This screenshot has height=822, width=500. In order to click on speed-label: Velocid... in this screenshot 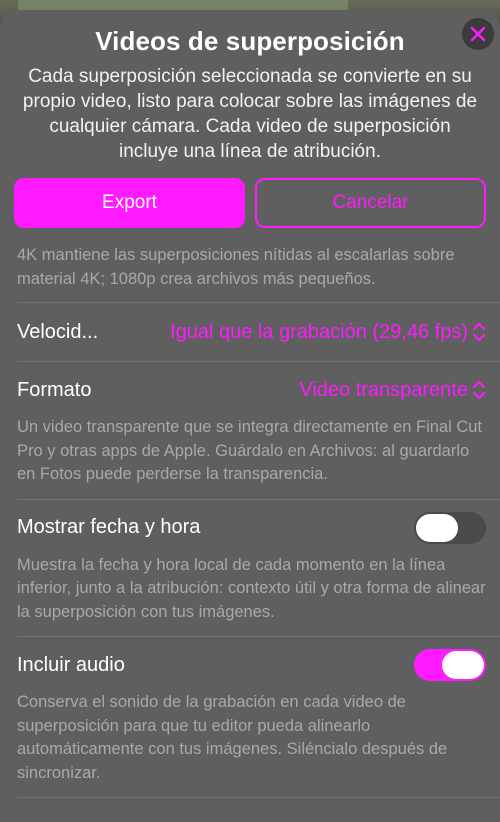, I will do `click(58, 331)`.